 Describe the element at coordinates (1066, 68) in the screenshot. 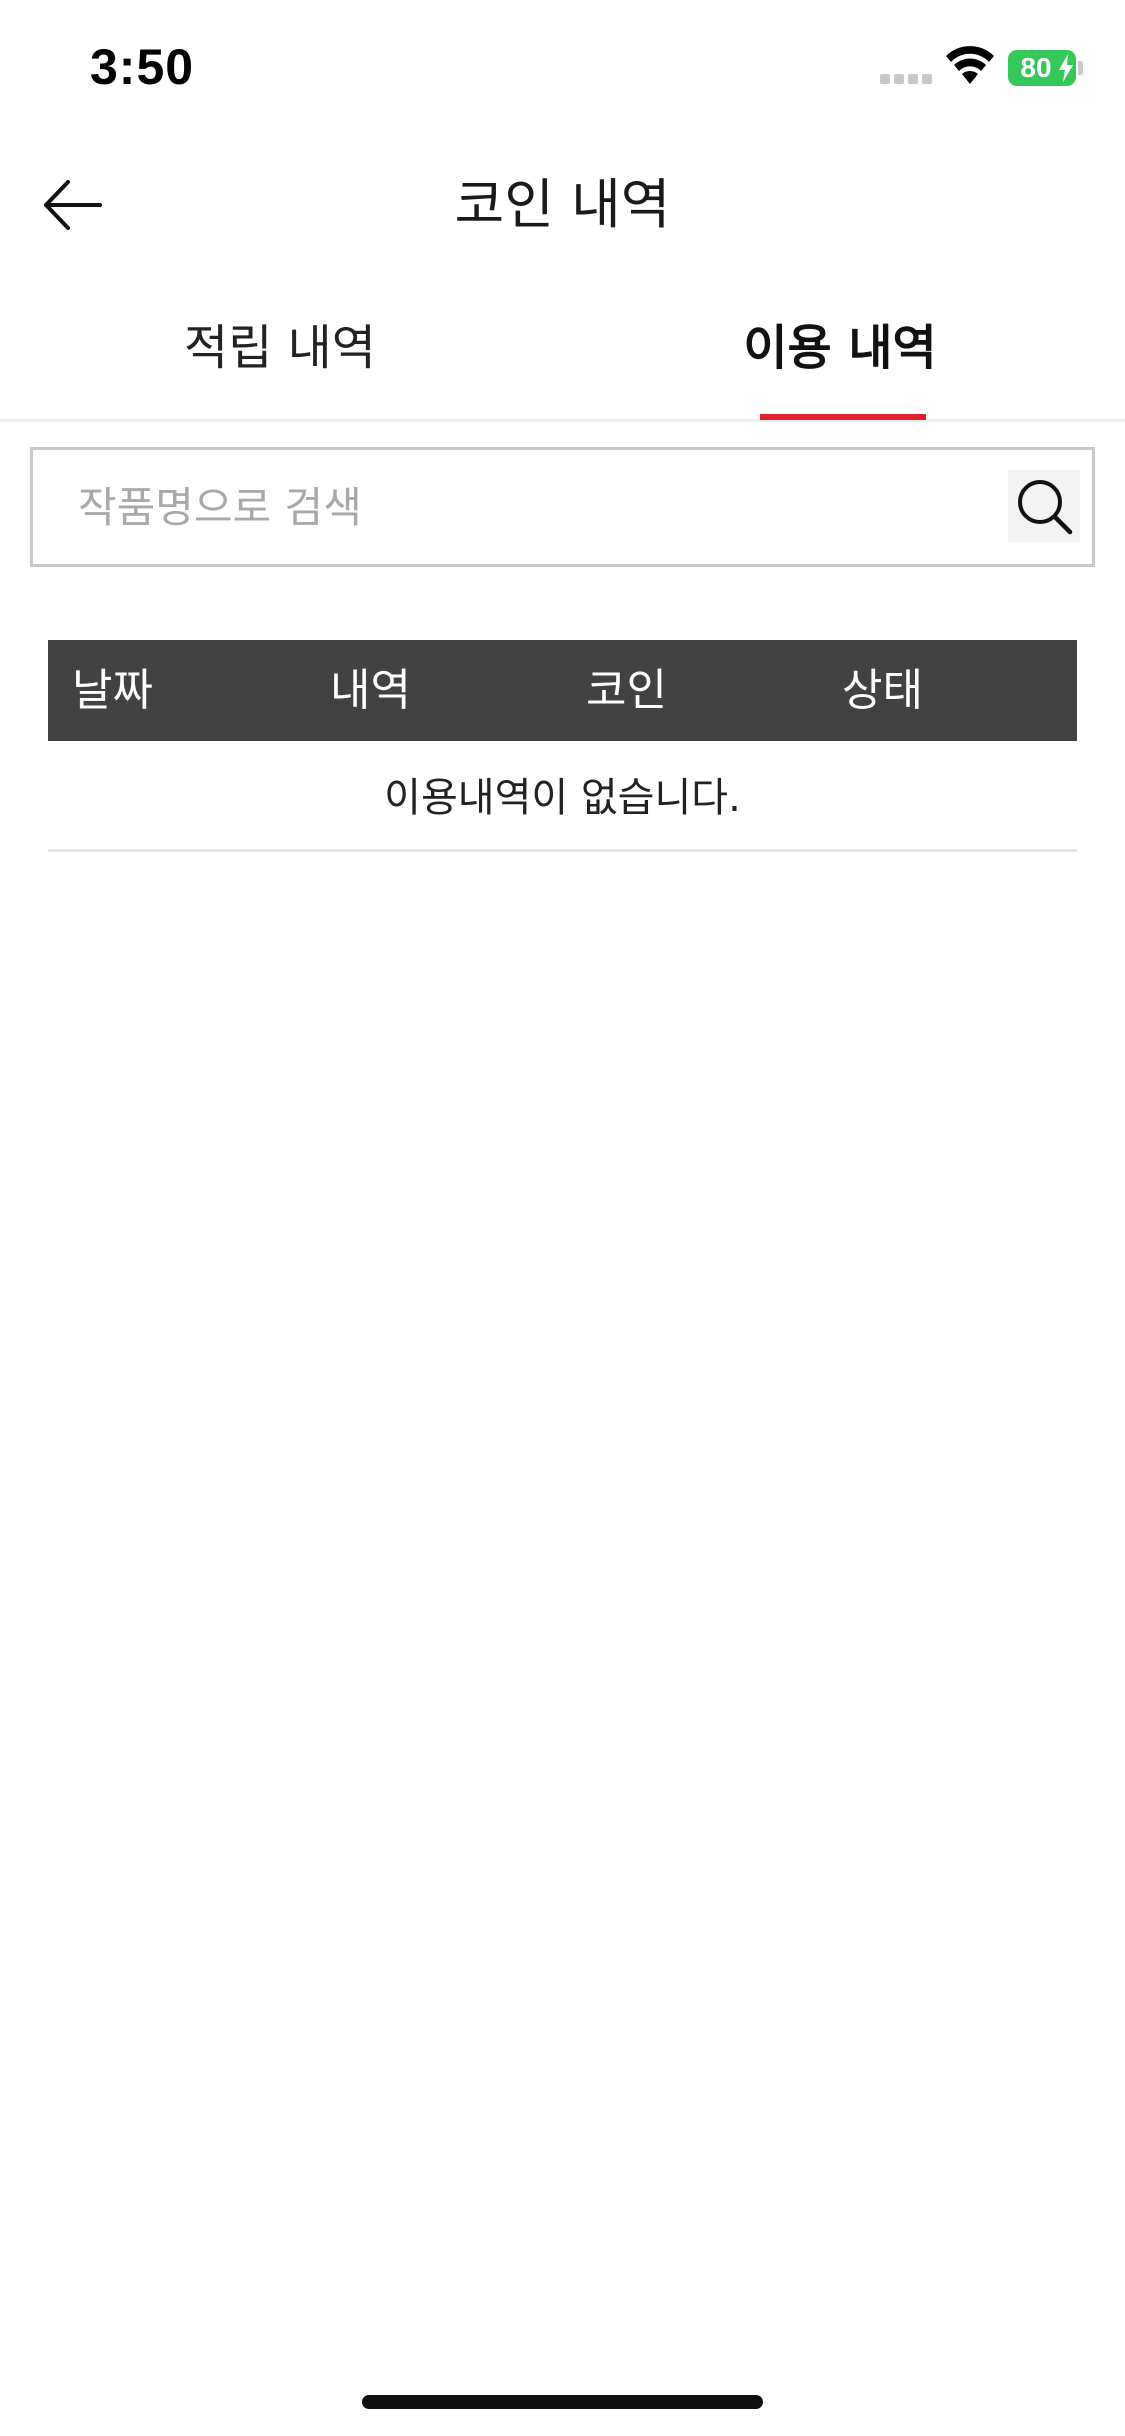

I see `charging-bolt-icon` at that location.